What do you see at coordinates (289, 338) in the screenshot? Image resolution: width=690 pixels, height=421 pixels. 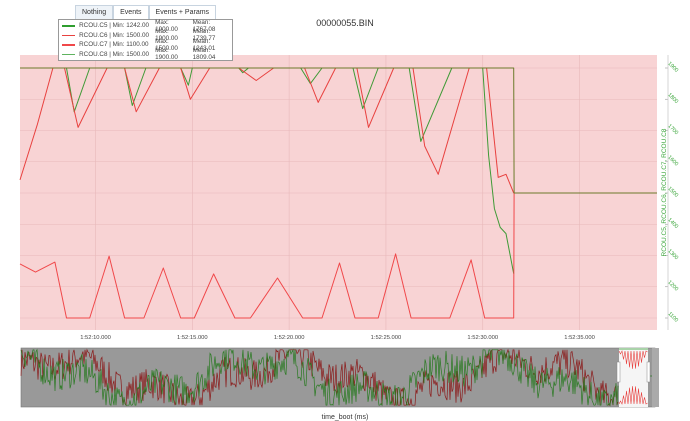 I see `x-tick-label: 1:52:20.000` at bounding box center [289, 338].